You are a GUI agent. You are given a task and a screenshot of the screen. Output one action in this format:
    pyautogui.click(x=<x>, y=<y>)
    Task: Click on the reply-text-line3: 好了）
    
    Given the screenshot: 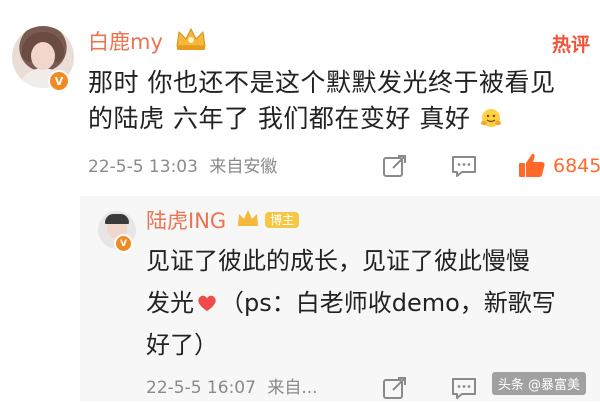 What is the action you would take?
    pyautogui.click(x=182, y=345)
    